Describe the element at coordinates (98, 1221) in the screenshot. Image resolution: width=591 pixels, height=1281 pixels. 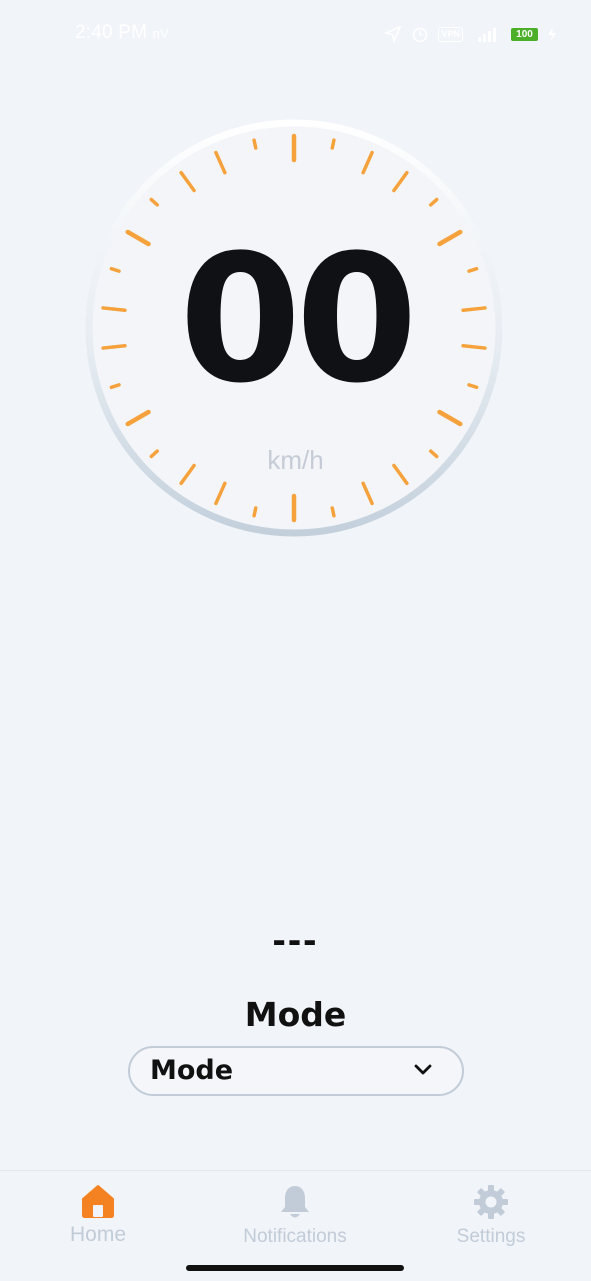
I see `nav-item-home: Home` at that location.